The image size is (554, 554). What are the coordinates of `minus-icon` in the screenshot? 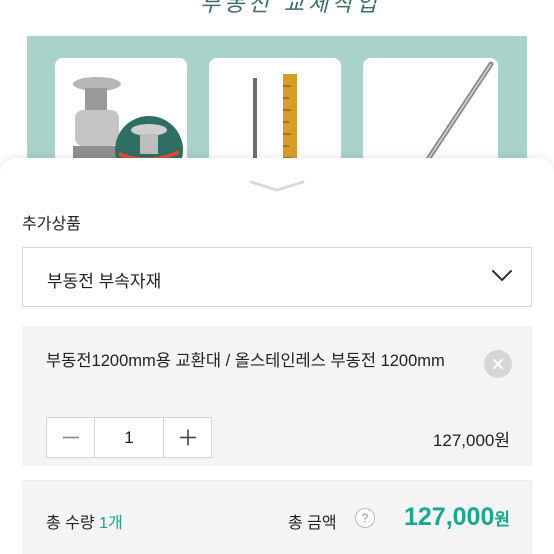 It's located at (71, 437).